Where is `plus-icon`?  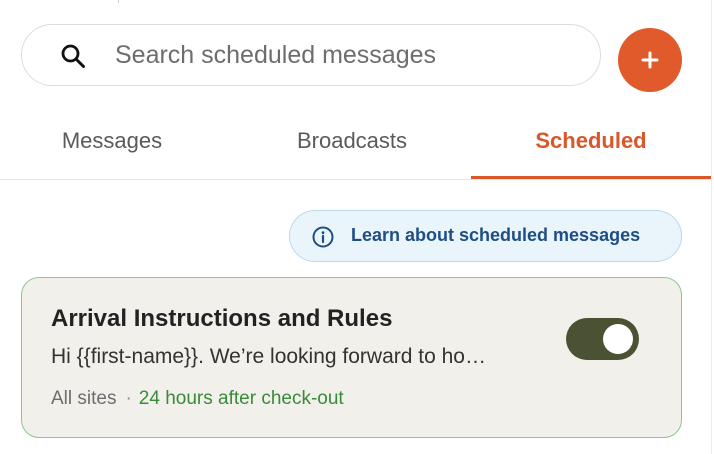 plus-icon is located at coordinates (650, 60).